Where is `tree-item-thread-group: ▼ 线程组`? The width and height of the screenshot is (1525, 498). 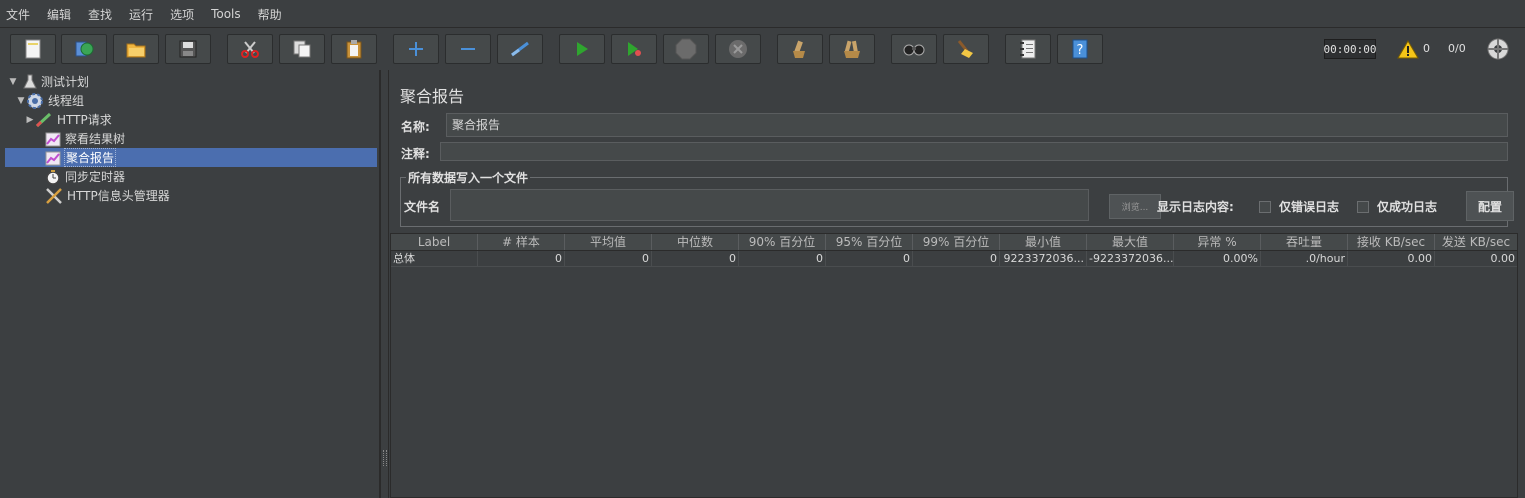
tree-item-thread-group: ▼ 线程组 is located at coordinates (50, 100).